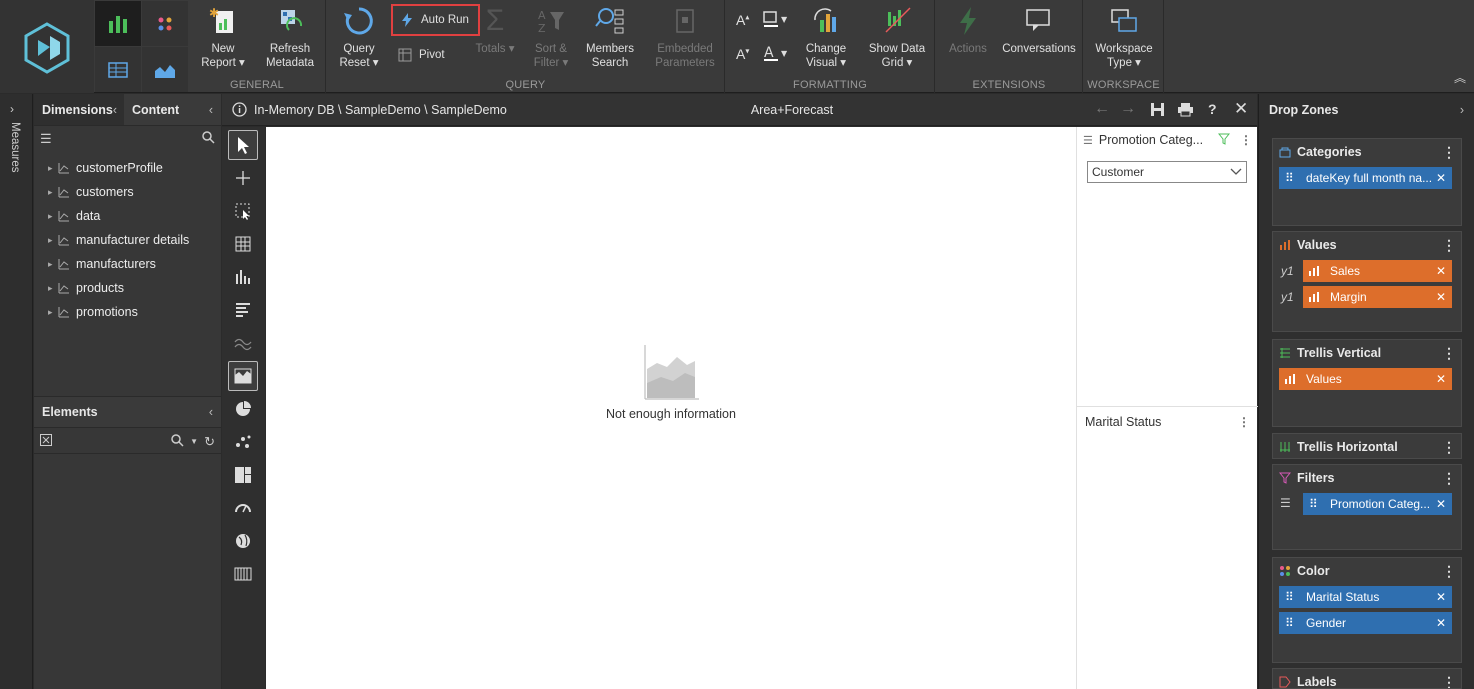  What do you see at coordinates (243, 376) in the screenshot?
I see `area-chart-icon` at bounding box center [243, 376].